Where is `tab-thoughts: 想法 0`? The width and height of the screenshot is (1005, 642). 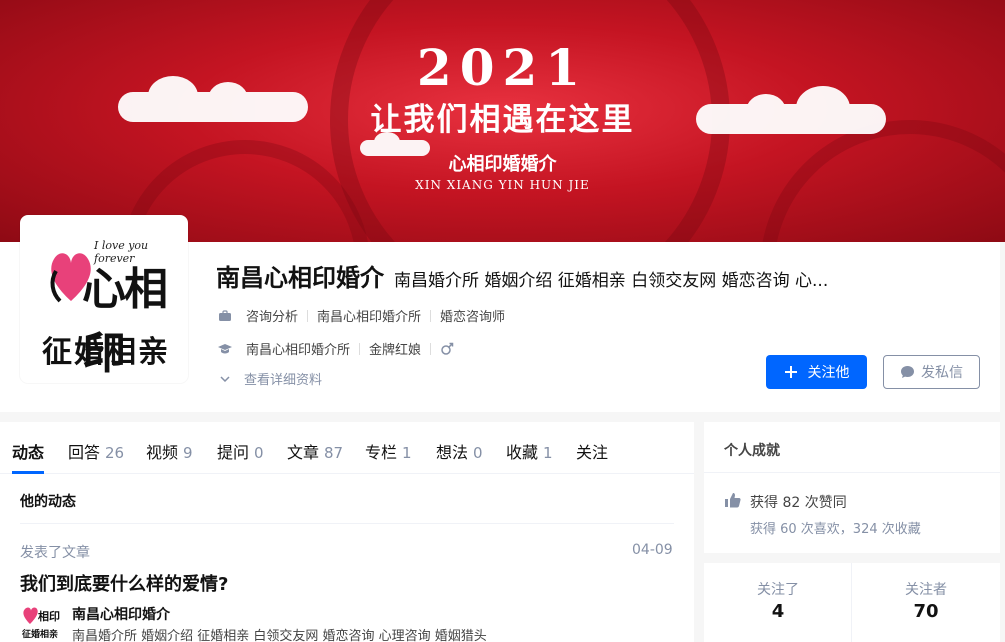 tab-thoughts: 想法 0 is located at coordinates (459, 451).